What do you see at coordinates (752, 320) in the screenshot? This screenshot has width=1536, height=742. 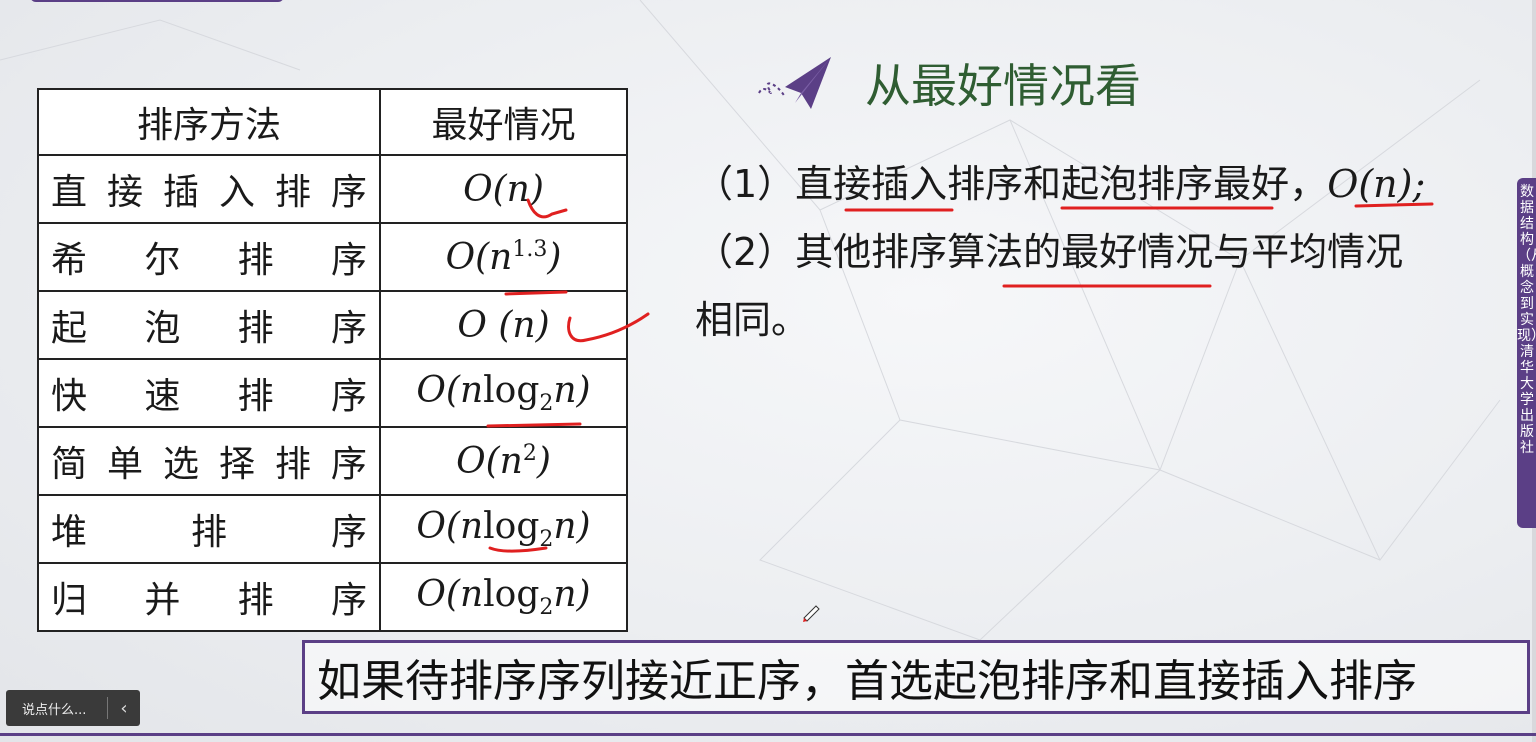 I see `point-2-cont: 相同。` at bounding box center [752, 320].